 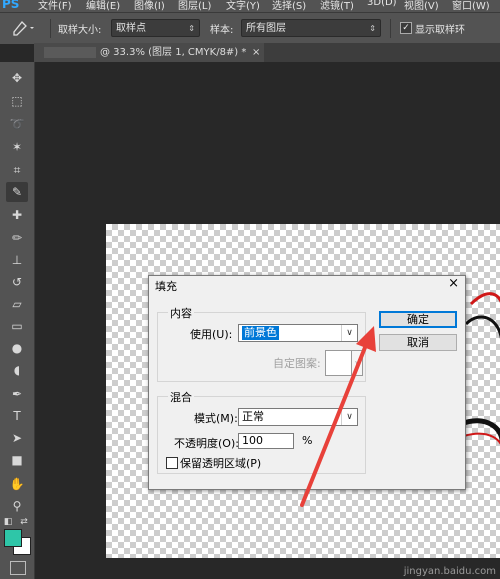 What do you see at coordinates (17, 370) in the screenshot?
I see `dodge-icon: ◖` at bounding box center [17, 370].